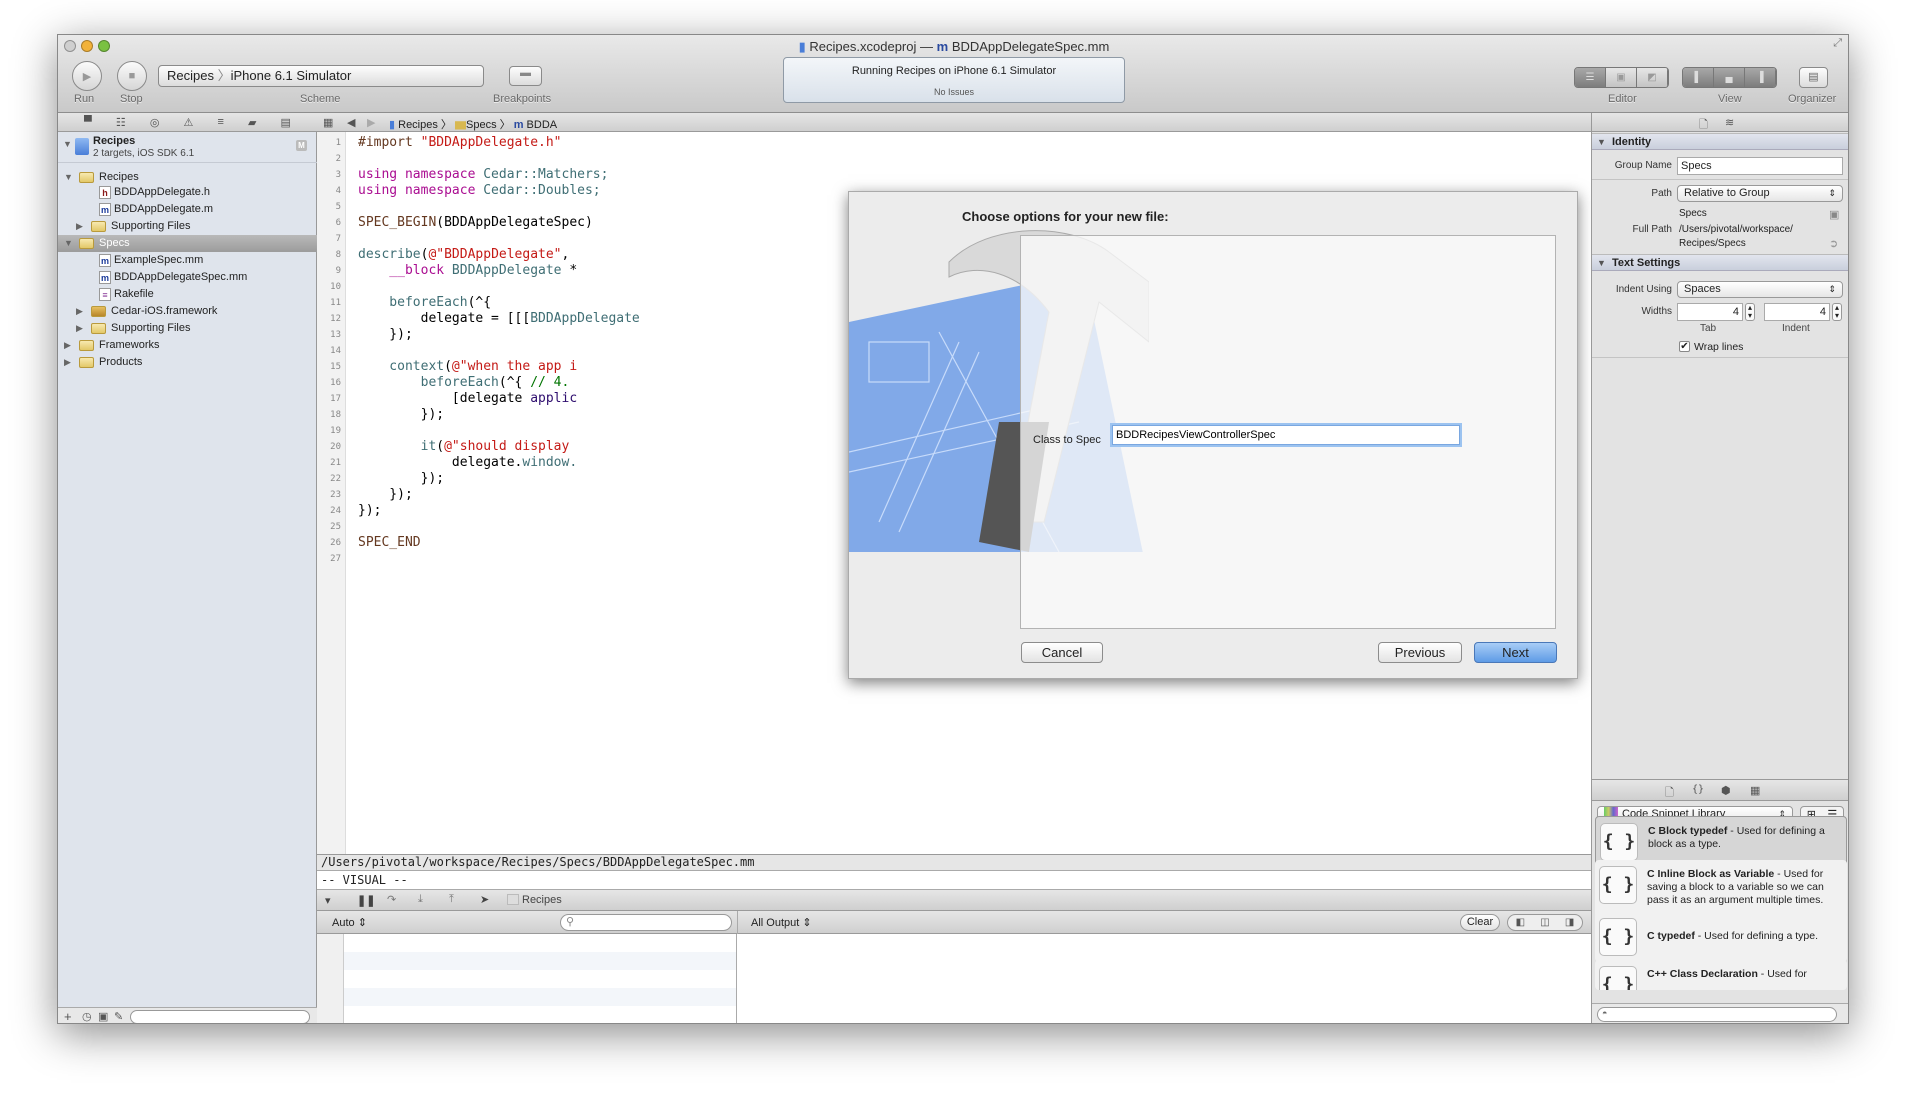  Describe the element at coordinates (187, 147) in the screenshot. I see `project-row: ▼ Recipes 2 targets, iOS SDK 6.1 M` at that location.